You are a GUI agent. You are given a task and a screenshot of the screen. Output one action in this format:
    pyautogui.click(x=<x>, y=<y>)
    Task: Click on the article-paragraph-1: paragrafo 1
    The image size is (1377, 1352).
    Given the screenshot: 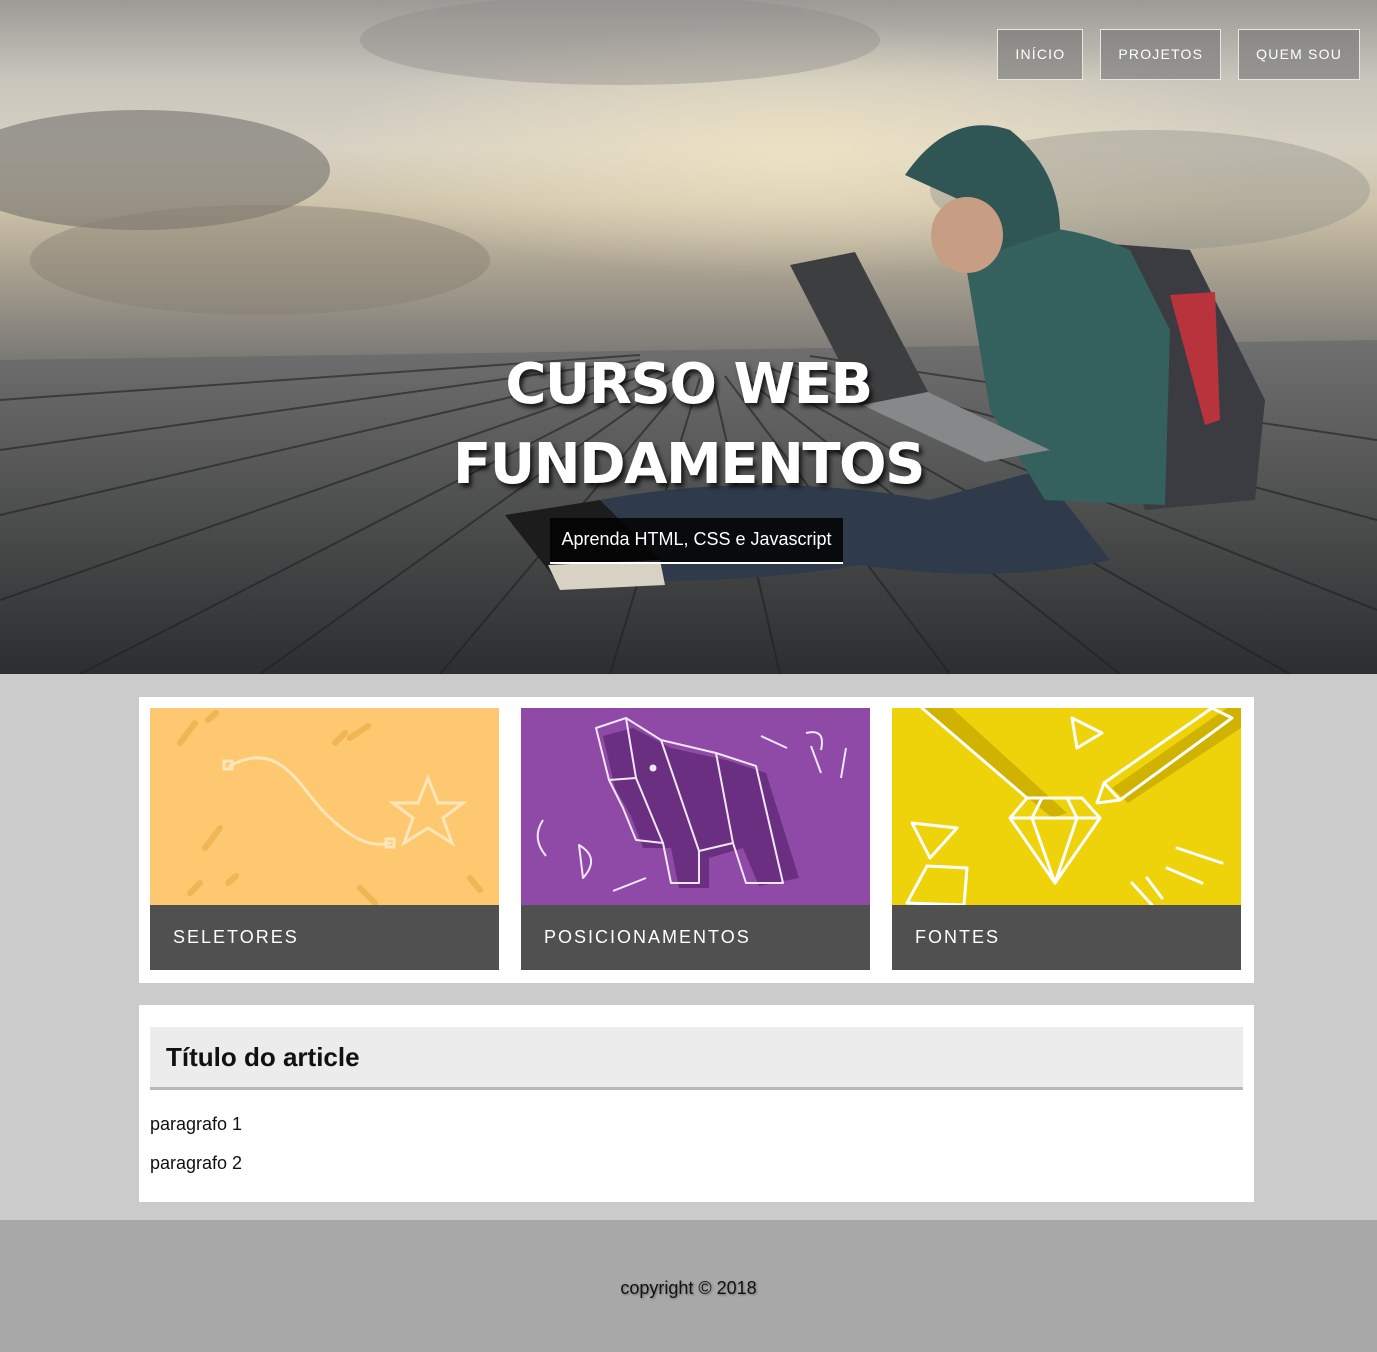 What is the action you would take?
    pyautogui.click(x=196, y=1124)
    